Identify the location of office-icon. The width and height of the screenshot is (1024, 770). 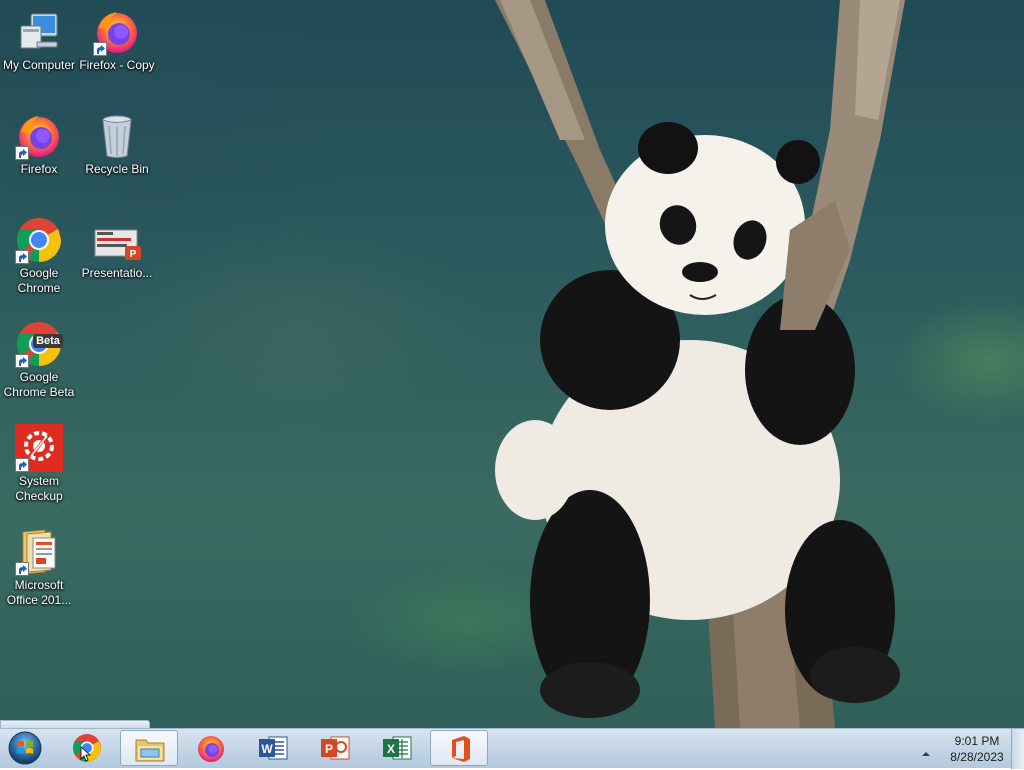
(461, 749).